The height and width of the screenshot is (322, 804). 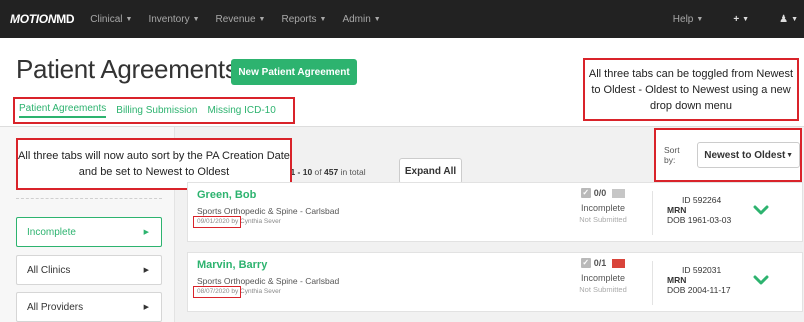 I want to click on patient-id: ID 592264, so click(x=702, y=200).